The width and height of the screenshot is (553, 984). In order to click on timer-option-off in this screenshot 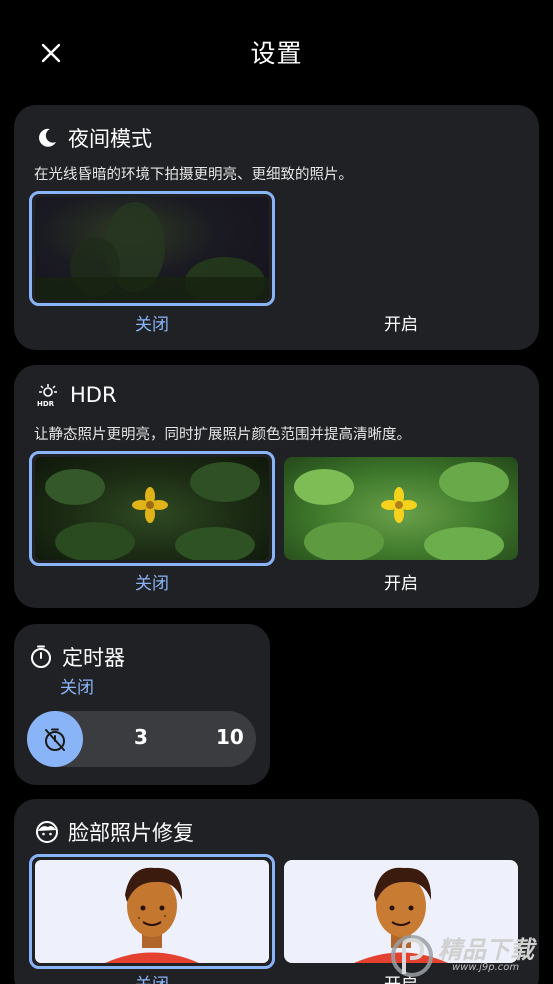, I will do `click(55, 739)`.